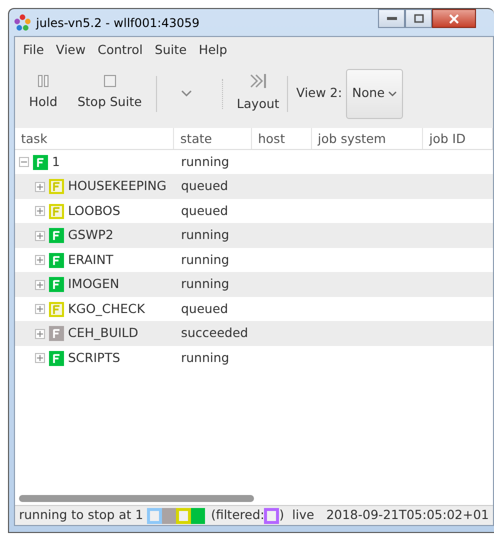 This screenshot has width=494, height=536. Describe the element at coordinates (408, 515) in the screenshot. I see `update-time: 2018-09-21T05:05:02+01` at that location.